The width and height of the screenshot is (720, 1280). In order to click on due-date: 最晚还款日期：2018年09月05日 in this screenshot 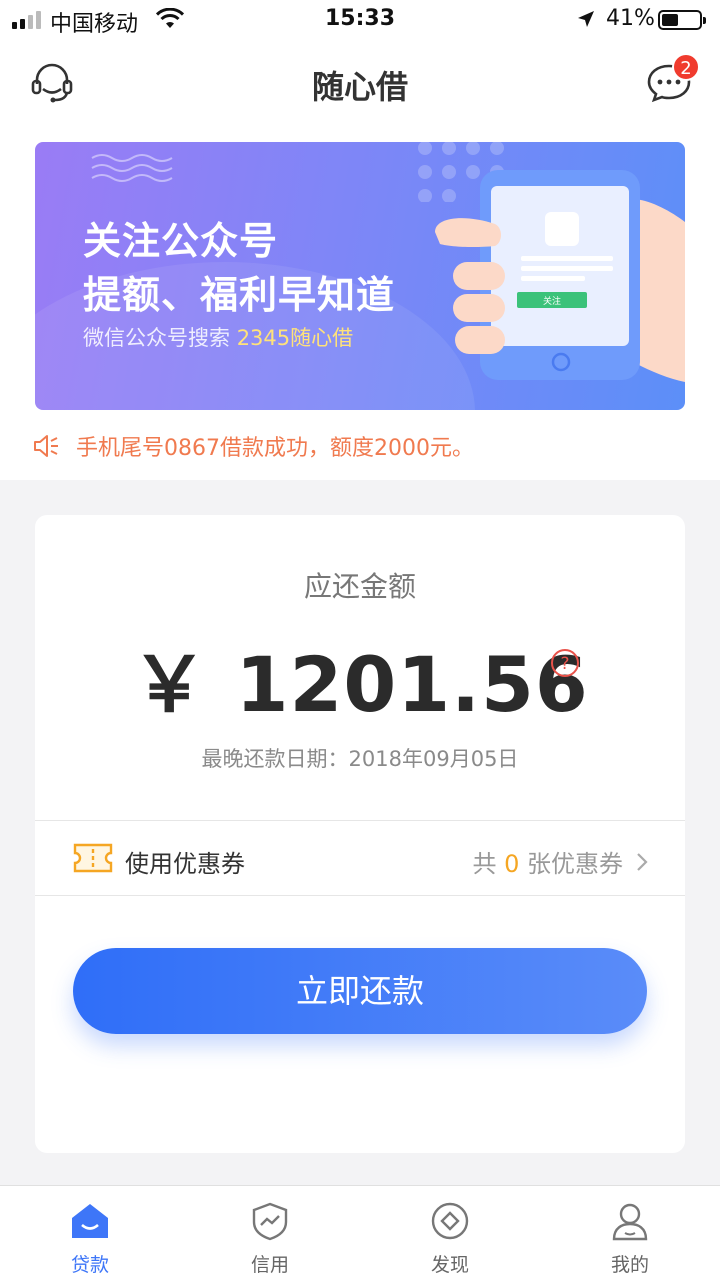, I will do `click(360, 759)`.